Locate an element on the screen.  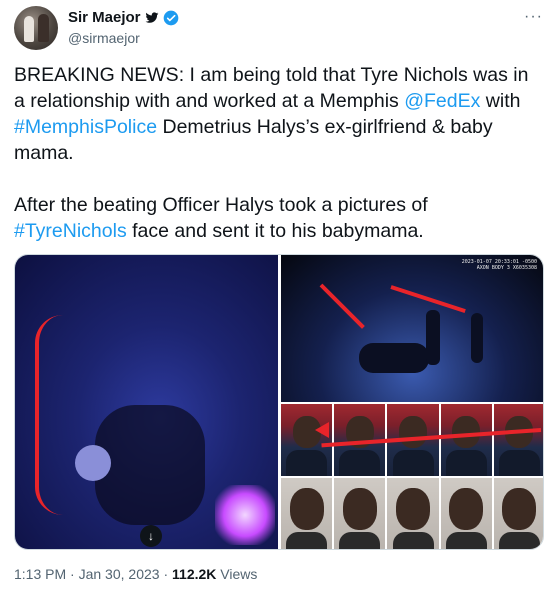
red-annotation-line is located at coordinates (49, 415).